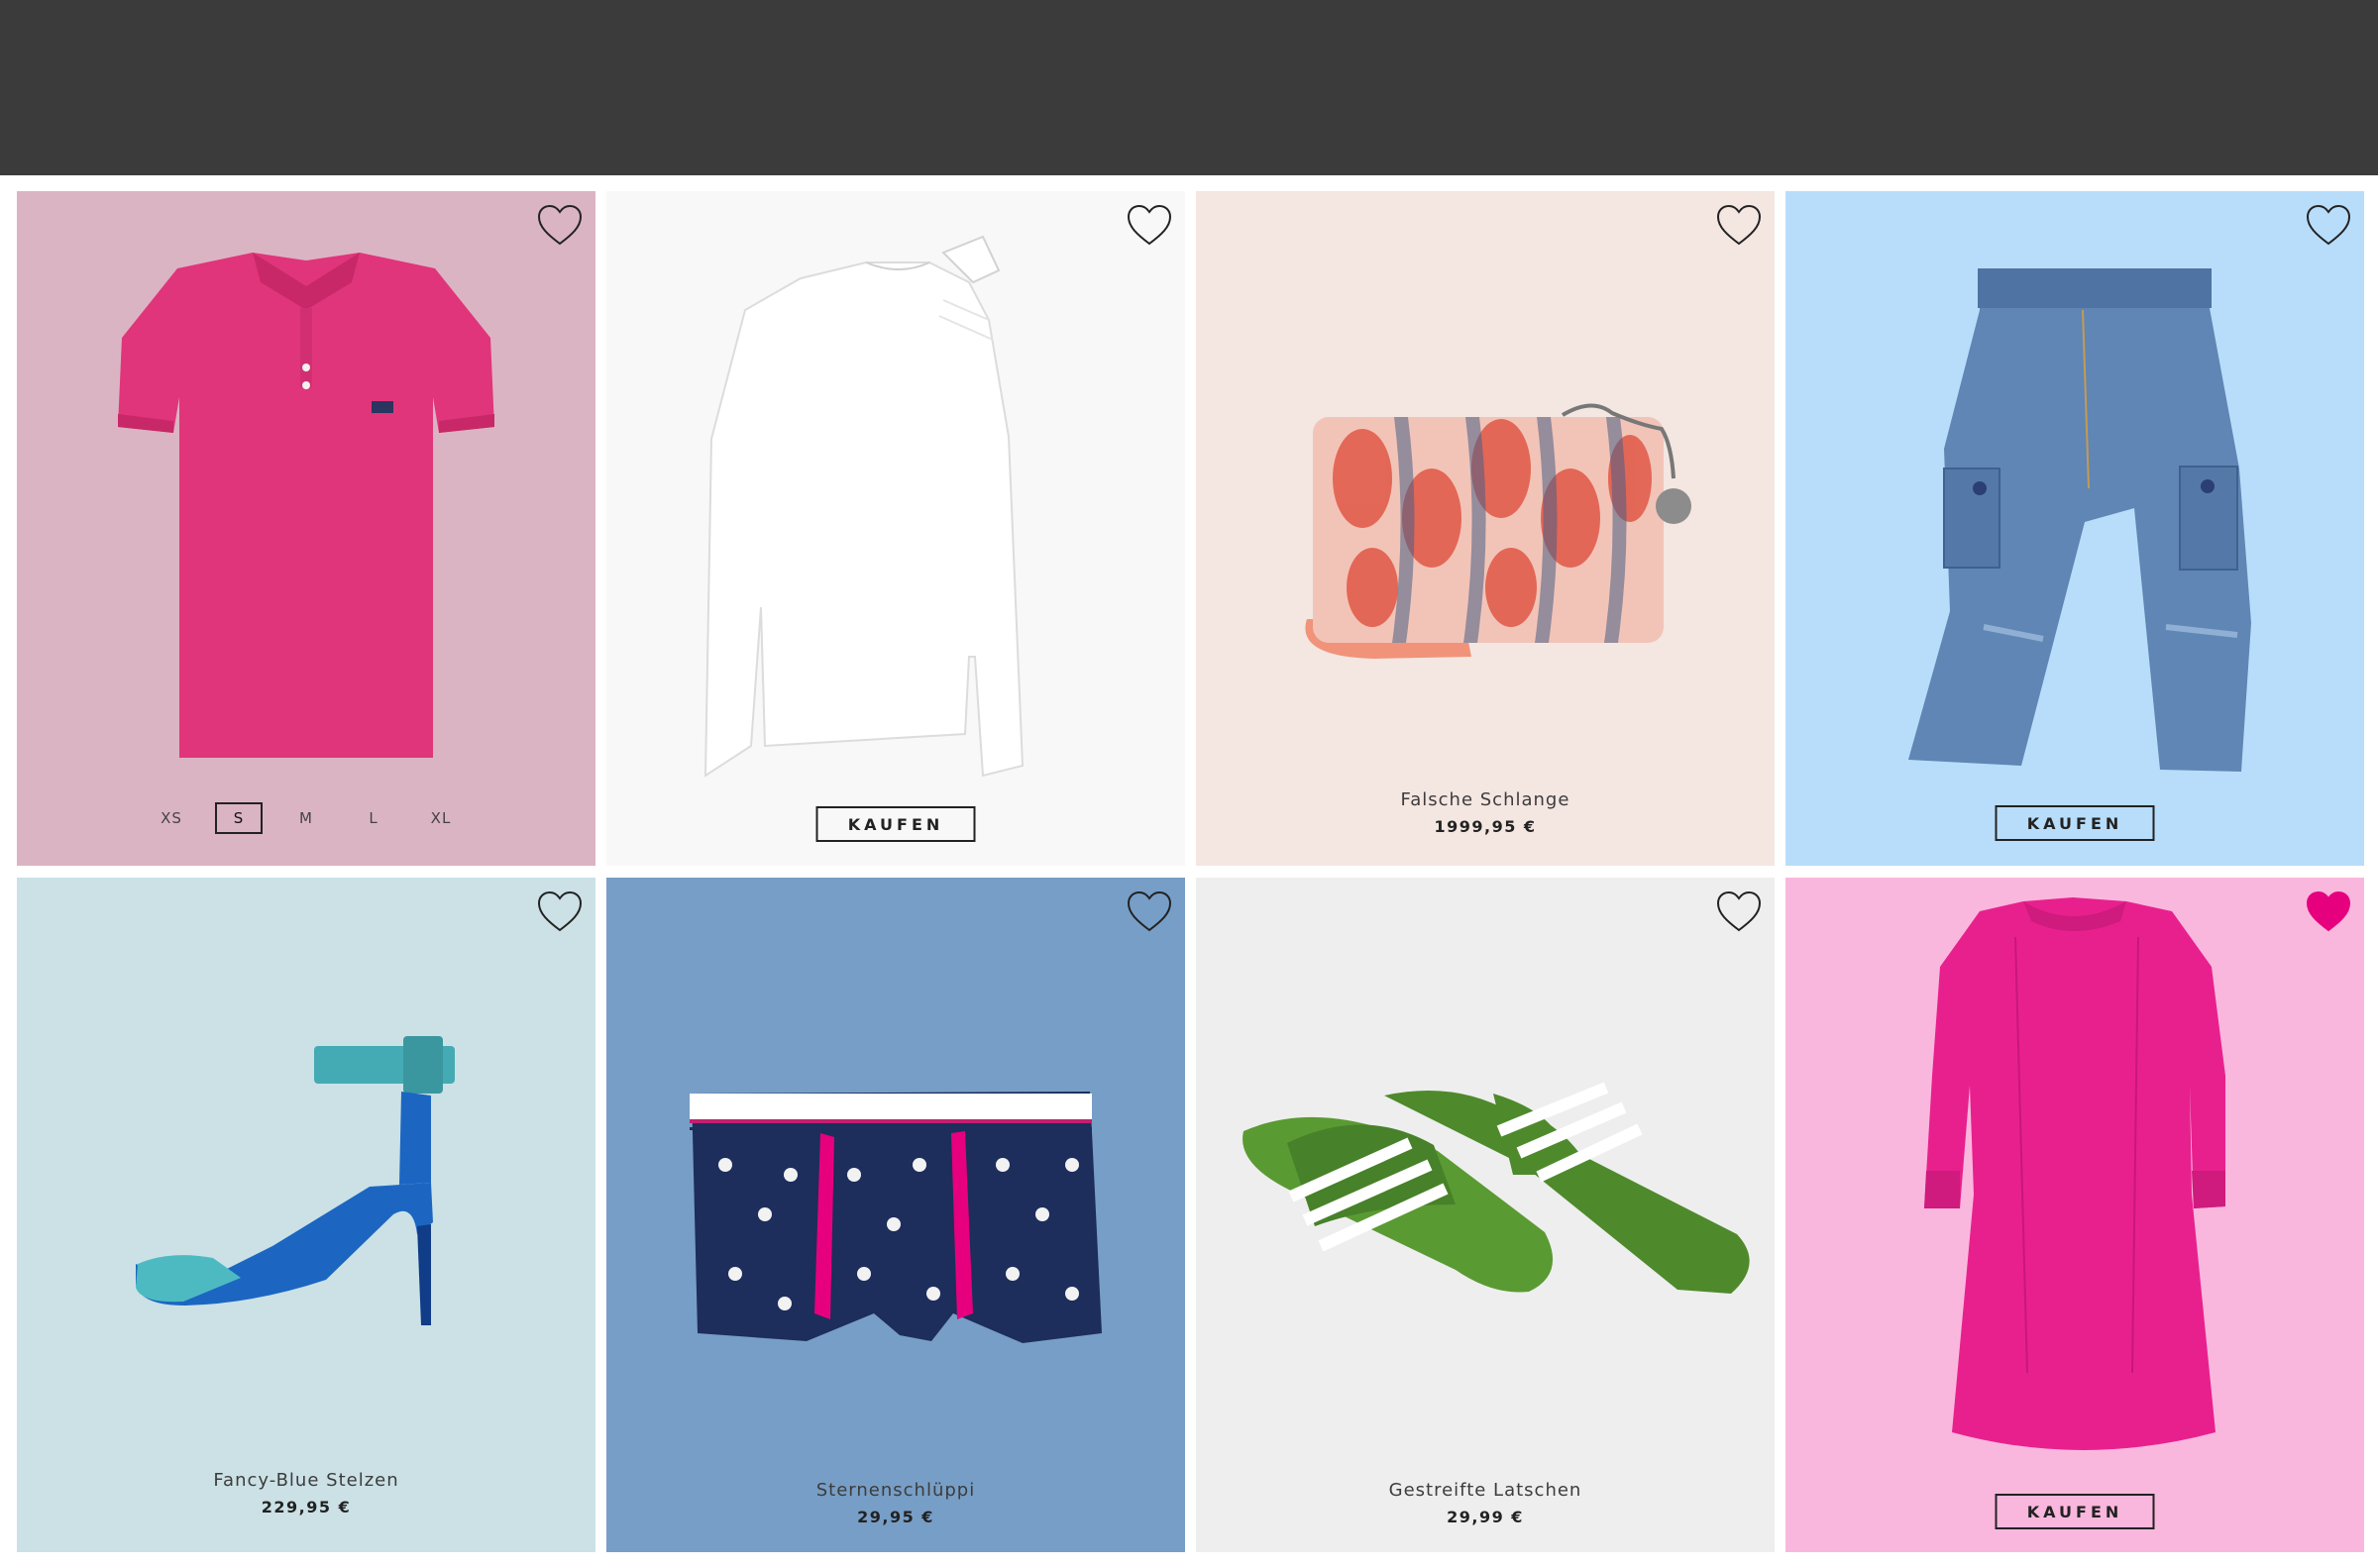  I want to click on product-price: 1999,95 €, so click(1485, 827).